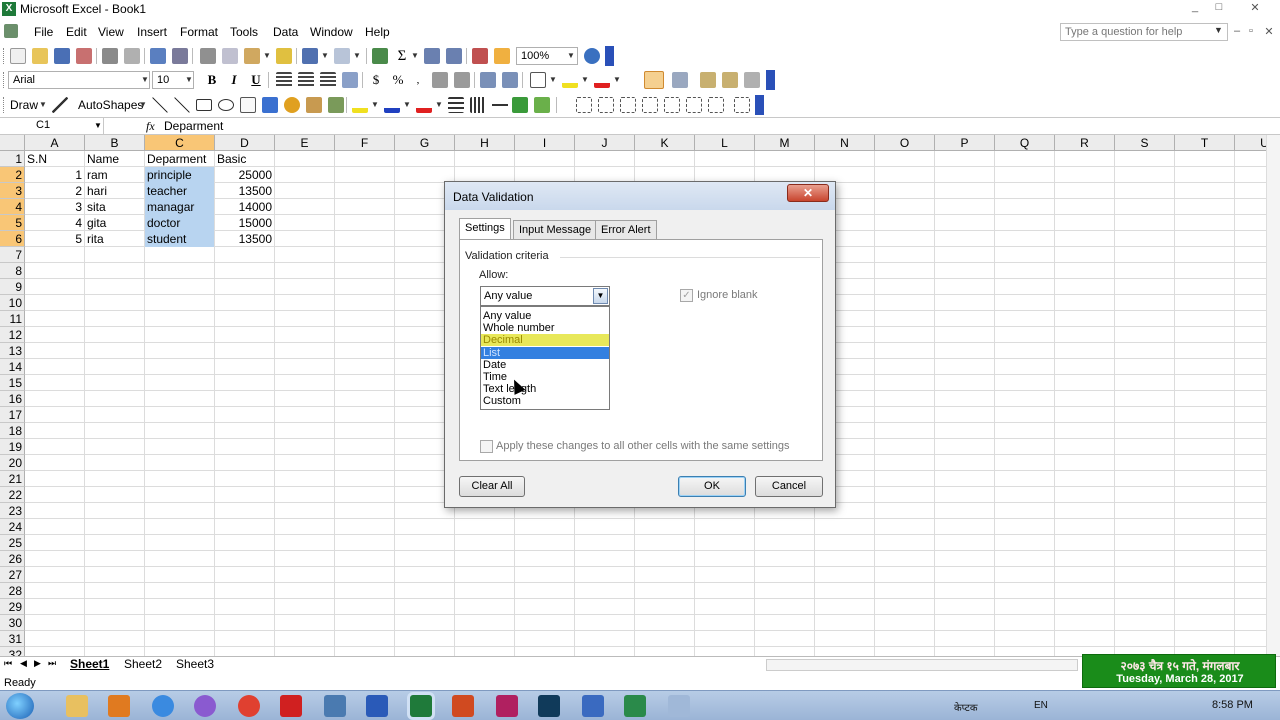 The image size is (1280, 720). What do you see at coordinates (365, 143) in the screenshot?
I see `column-header-f: F` at bounding box center [365, 143].